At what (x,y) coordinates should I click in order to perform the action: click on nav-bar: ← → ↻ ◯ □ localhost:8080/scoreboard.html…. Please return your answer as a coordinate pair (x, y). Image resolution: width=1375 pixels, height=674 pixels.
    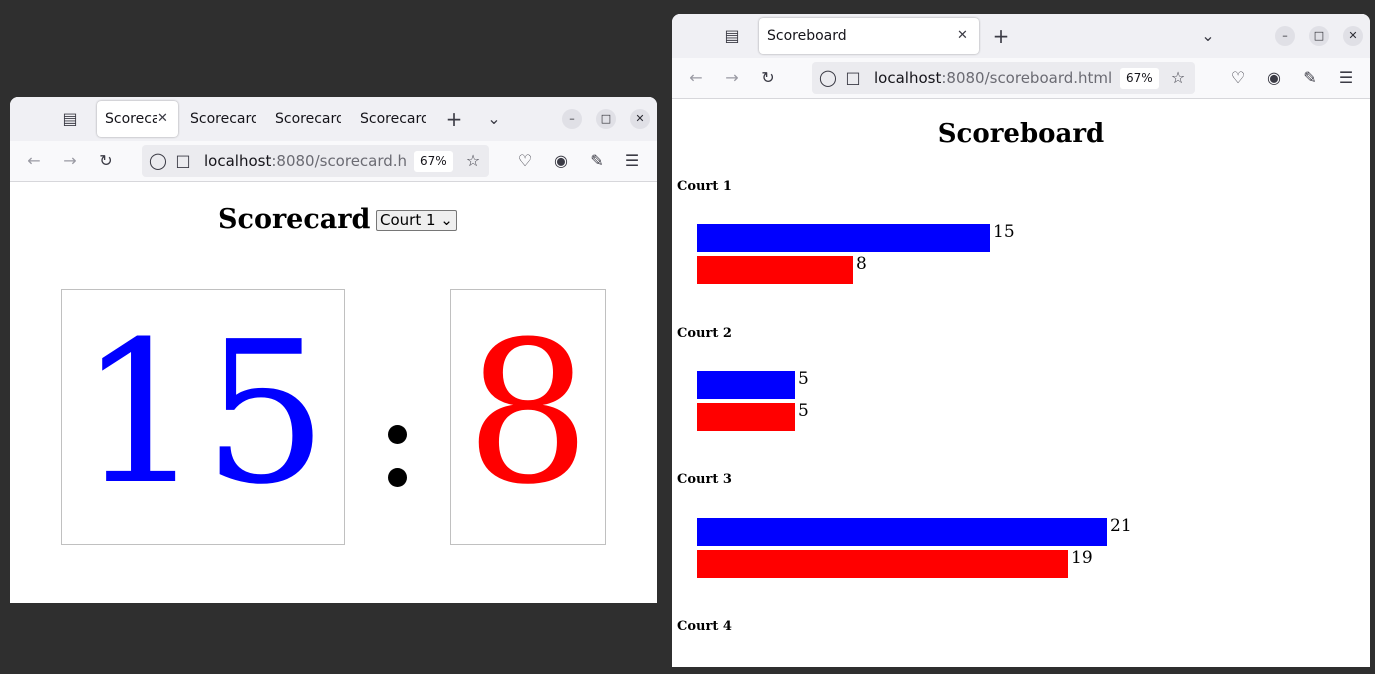
    Looking at the image, I should click on (1021, 78).